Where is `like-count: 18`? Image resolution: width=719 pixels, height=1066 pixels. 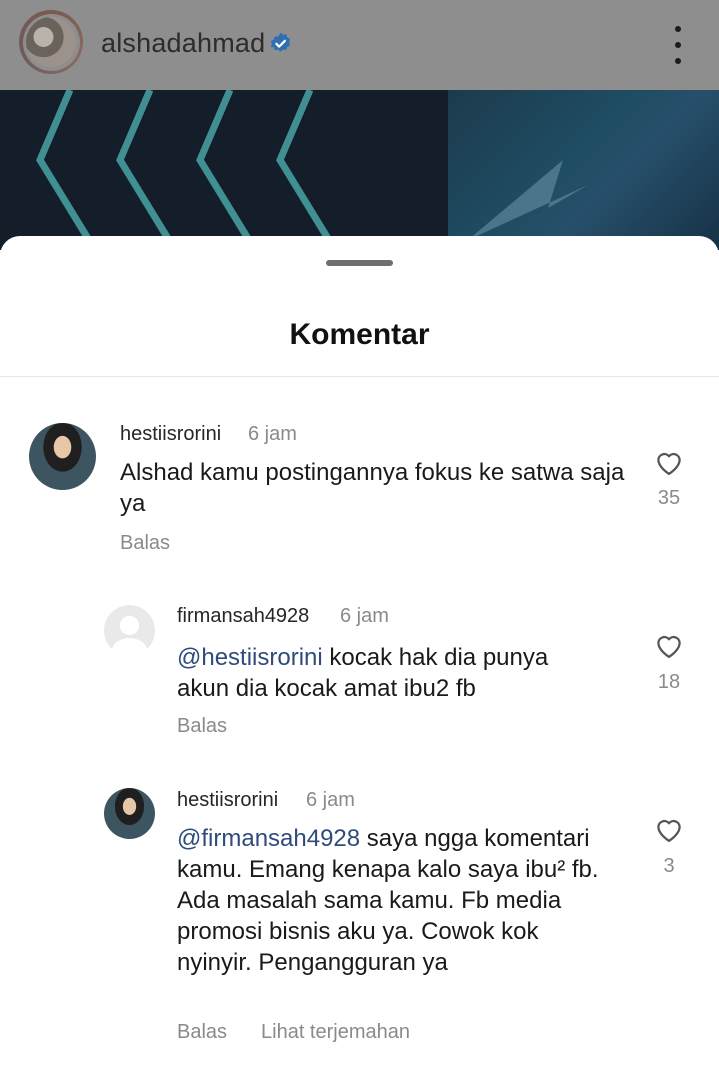 like-count: 18 is located at coordinates (669, 682).